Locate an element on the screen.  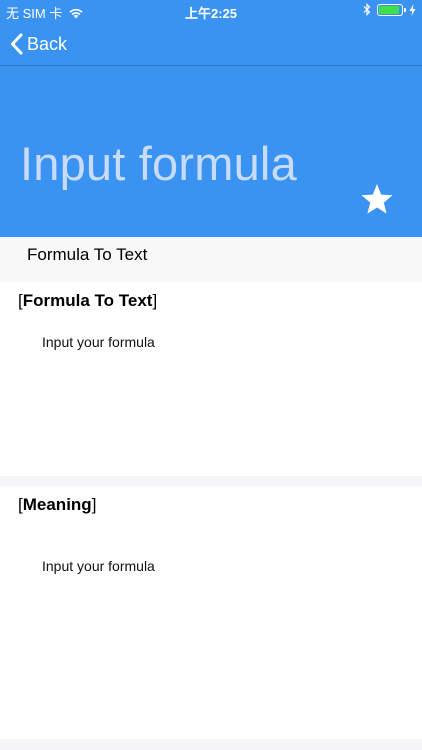
section-header: Formula To Text is located at coordinates (211, 259).